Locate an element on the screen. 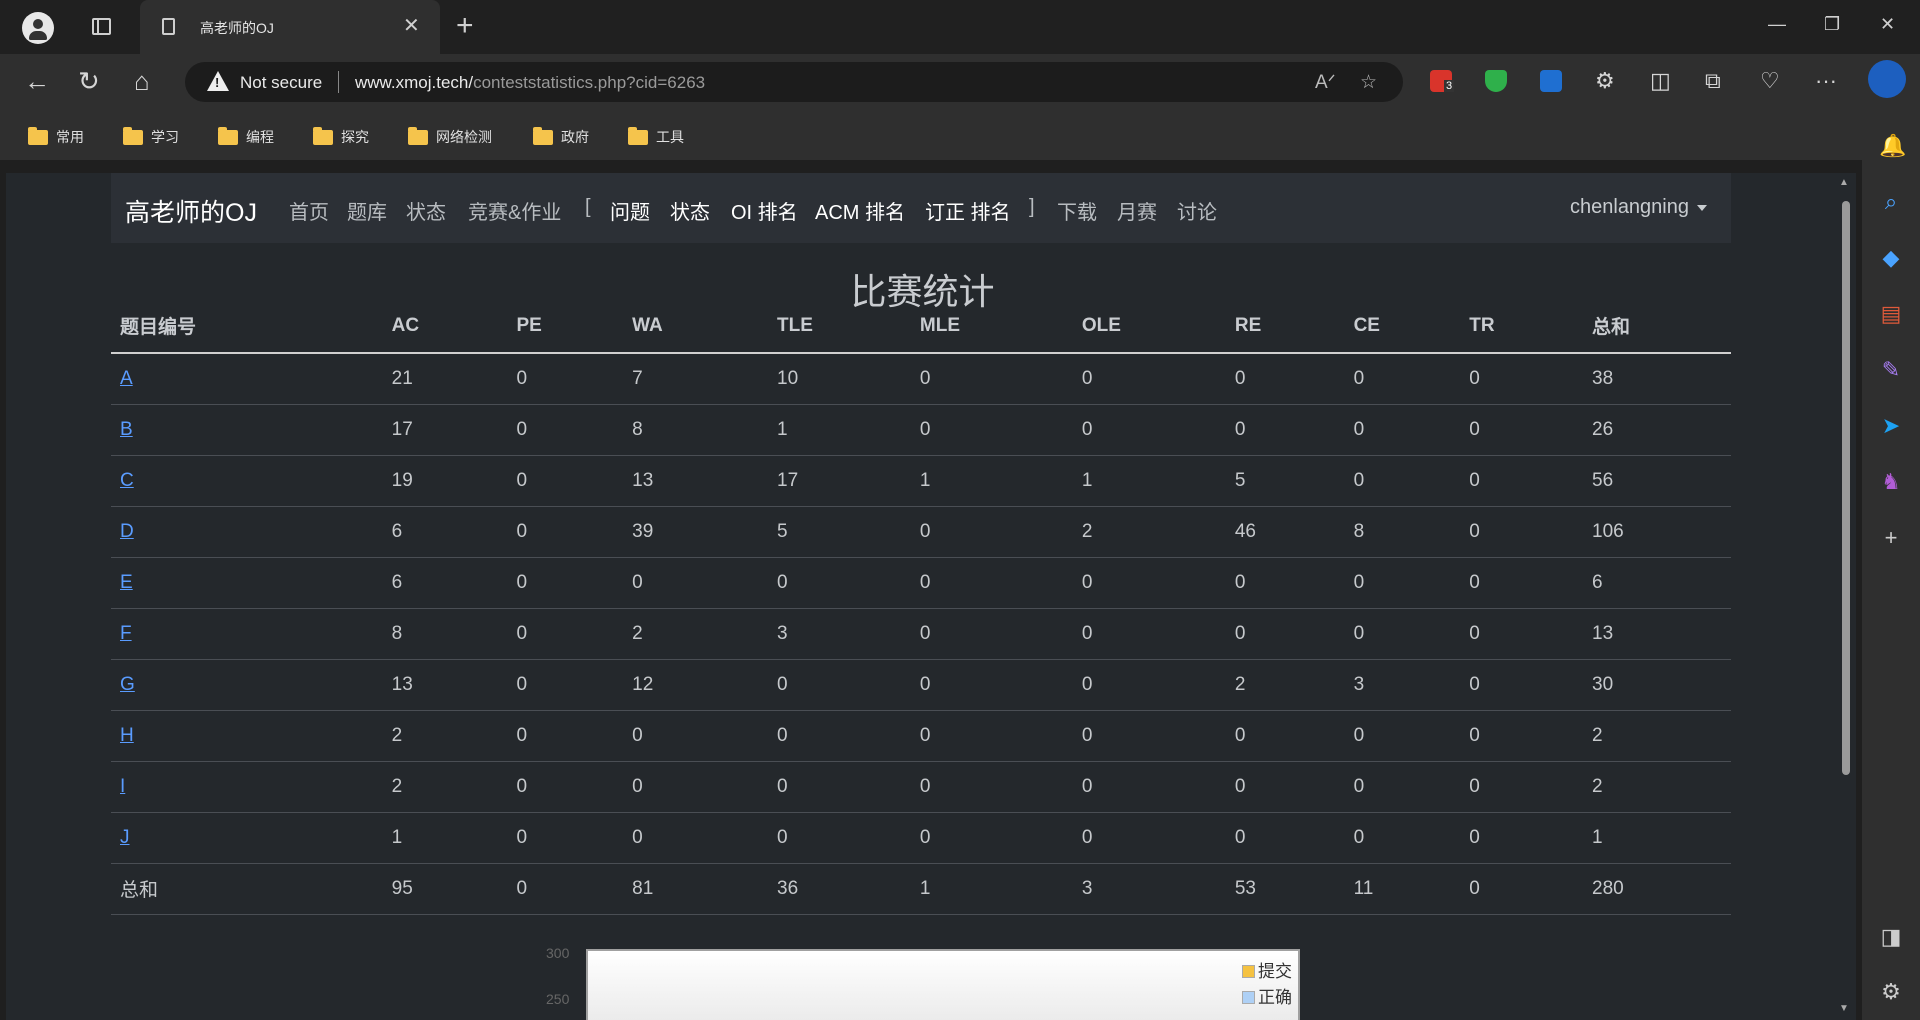  bell-icon: 🔔 is located at coordinates (1892, 146).